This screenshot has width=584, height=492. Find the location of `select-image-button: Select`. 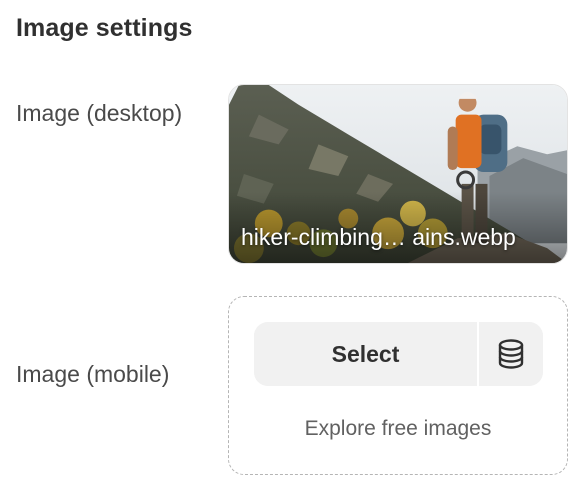

select-image-button: Select is located at coordinates (365, 354).